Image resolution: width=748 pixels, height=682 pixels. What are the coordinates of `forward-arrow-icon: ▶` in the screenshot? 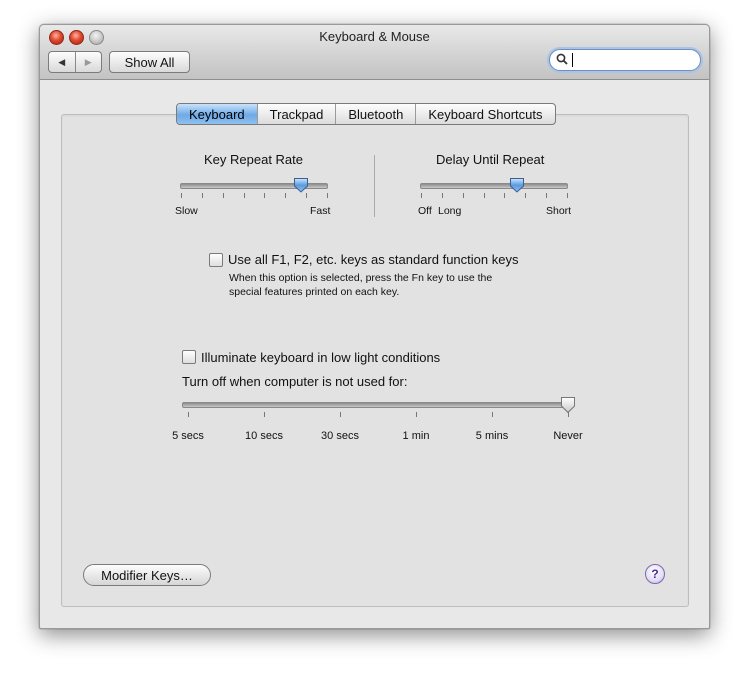 It's located at (89, 62).